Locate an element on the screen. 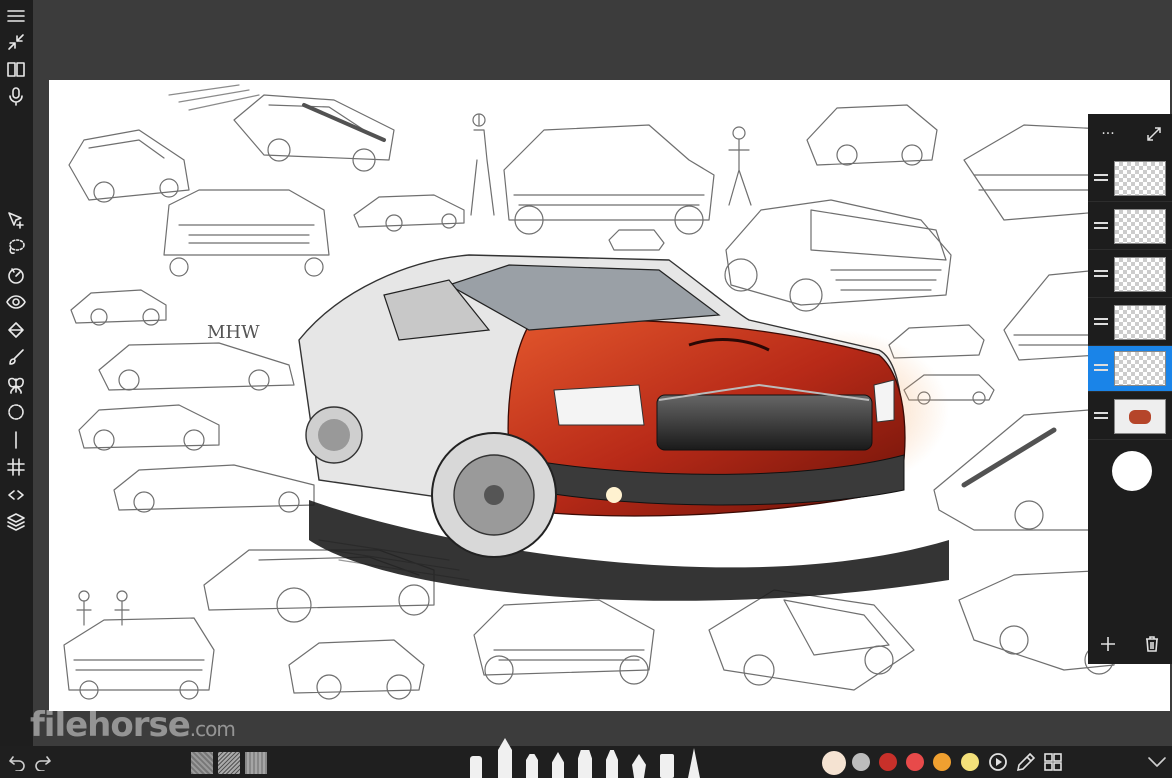  chevron-down-icon is located at coordinates (1157, 762).